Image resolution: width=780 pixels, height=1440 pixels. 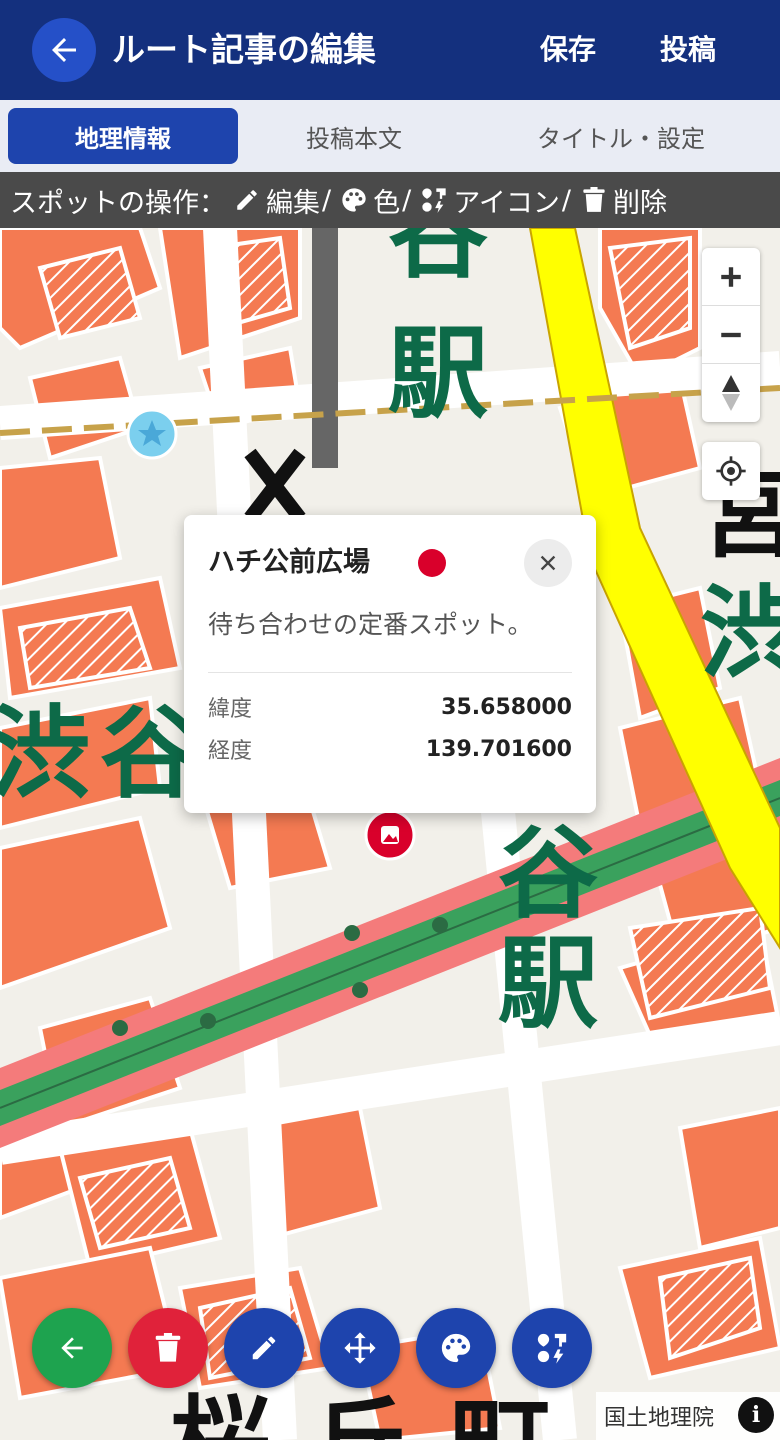 I want to click on spot-action-bar: スポットの操作： 編集 / 色 / アイコン / 削除, so click(x=390, y=200).